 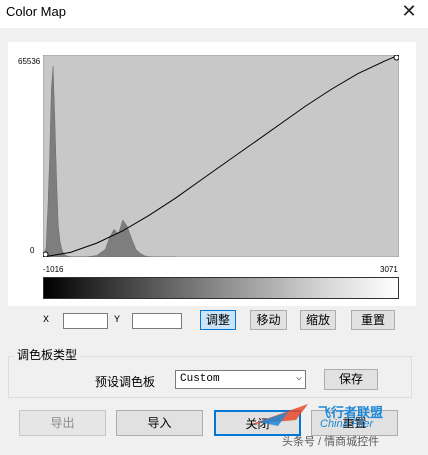 What do you see at coordinates (214, 14) in the screenshot?
I see `title-bar: Color Map ✕` at bounding box center [214, 14].